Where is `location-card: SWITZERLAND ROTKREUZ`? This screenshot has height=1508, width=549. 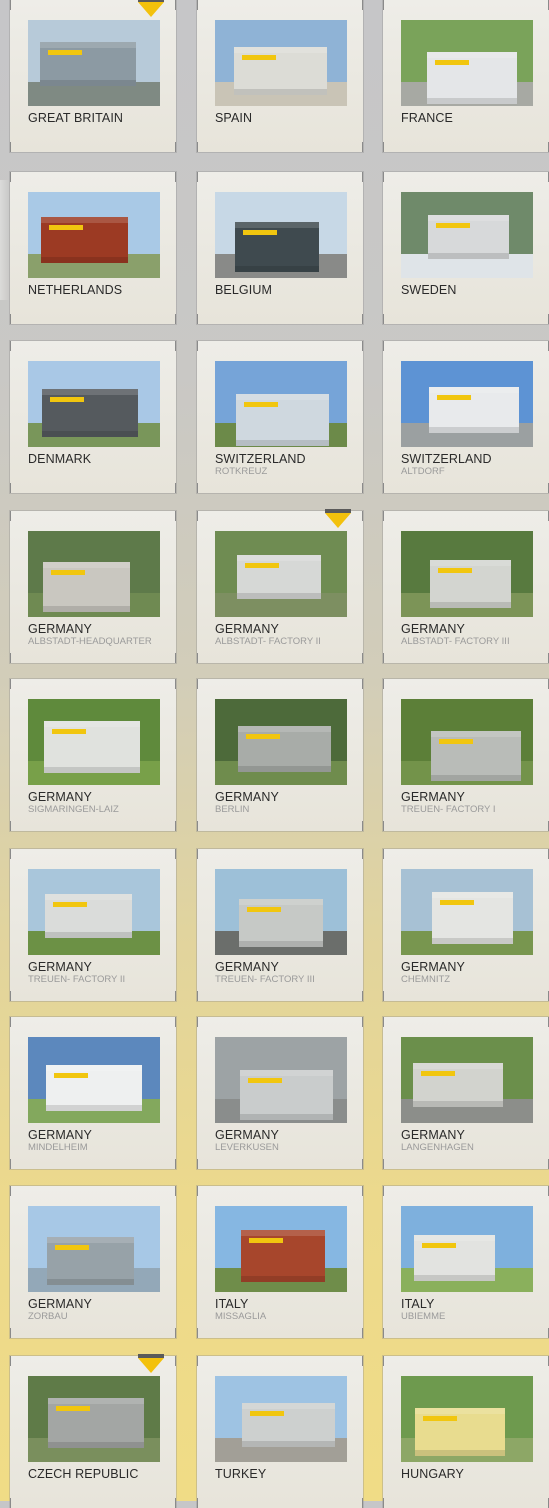 location-card: SWITZERLAND ROTKREUZ is located at coordinates (280, 417).